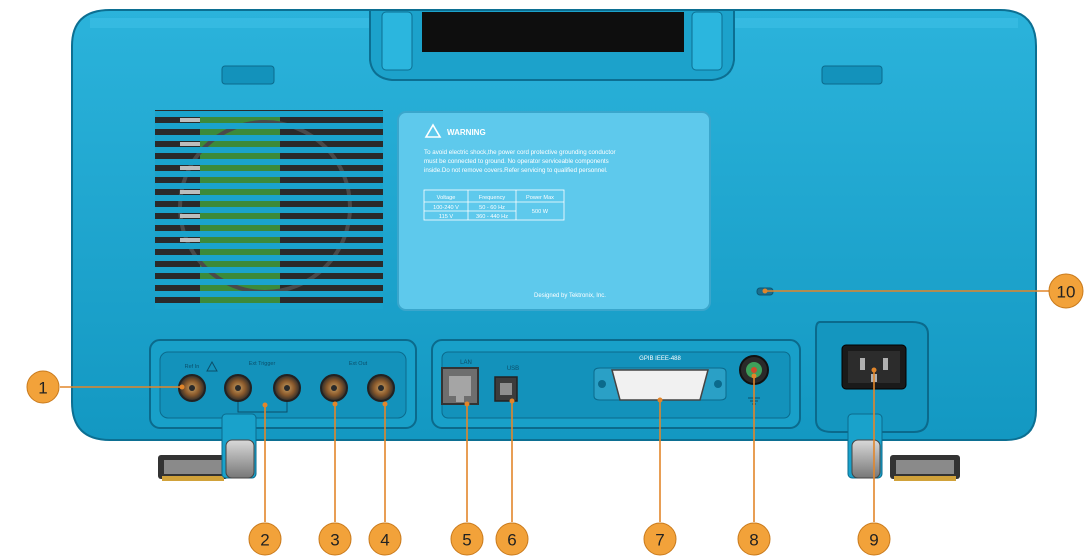  What do you see at coordinates (460, 386) in the screenshot?
I see `lan-port` at bounding box center [460, 386].